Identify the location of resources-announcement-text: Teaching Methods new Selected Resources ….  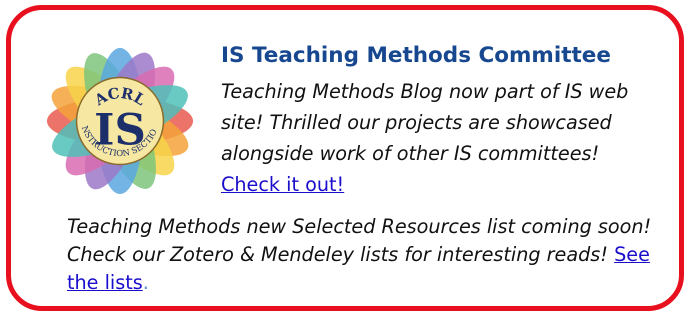
(359, 240).